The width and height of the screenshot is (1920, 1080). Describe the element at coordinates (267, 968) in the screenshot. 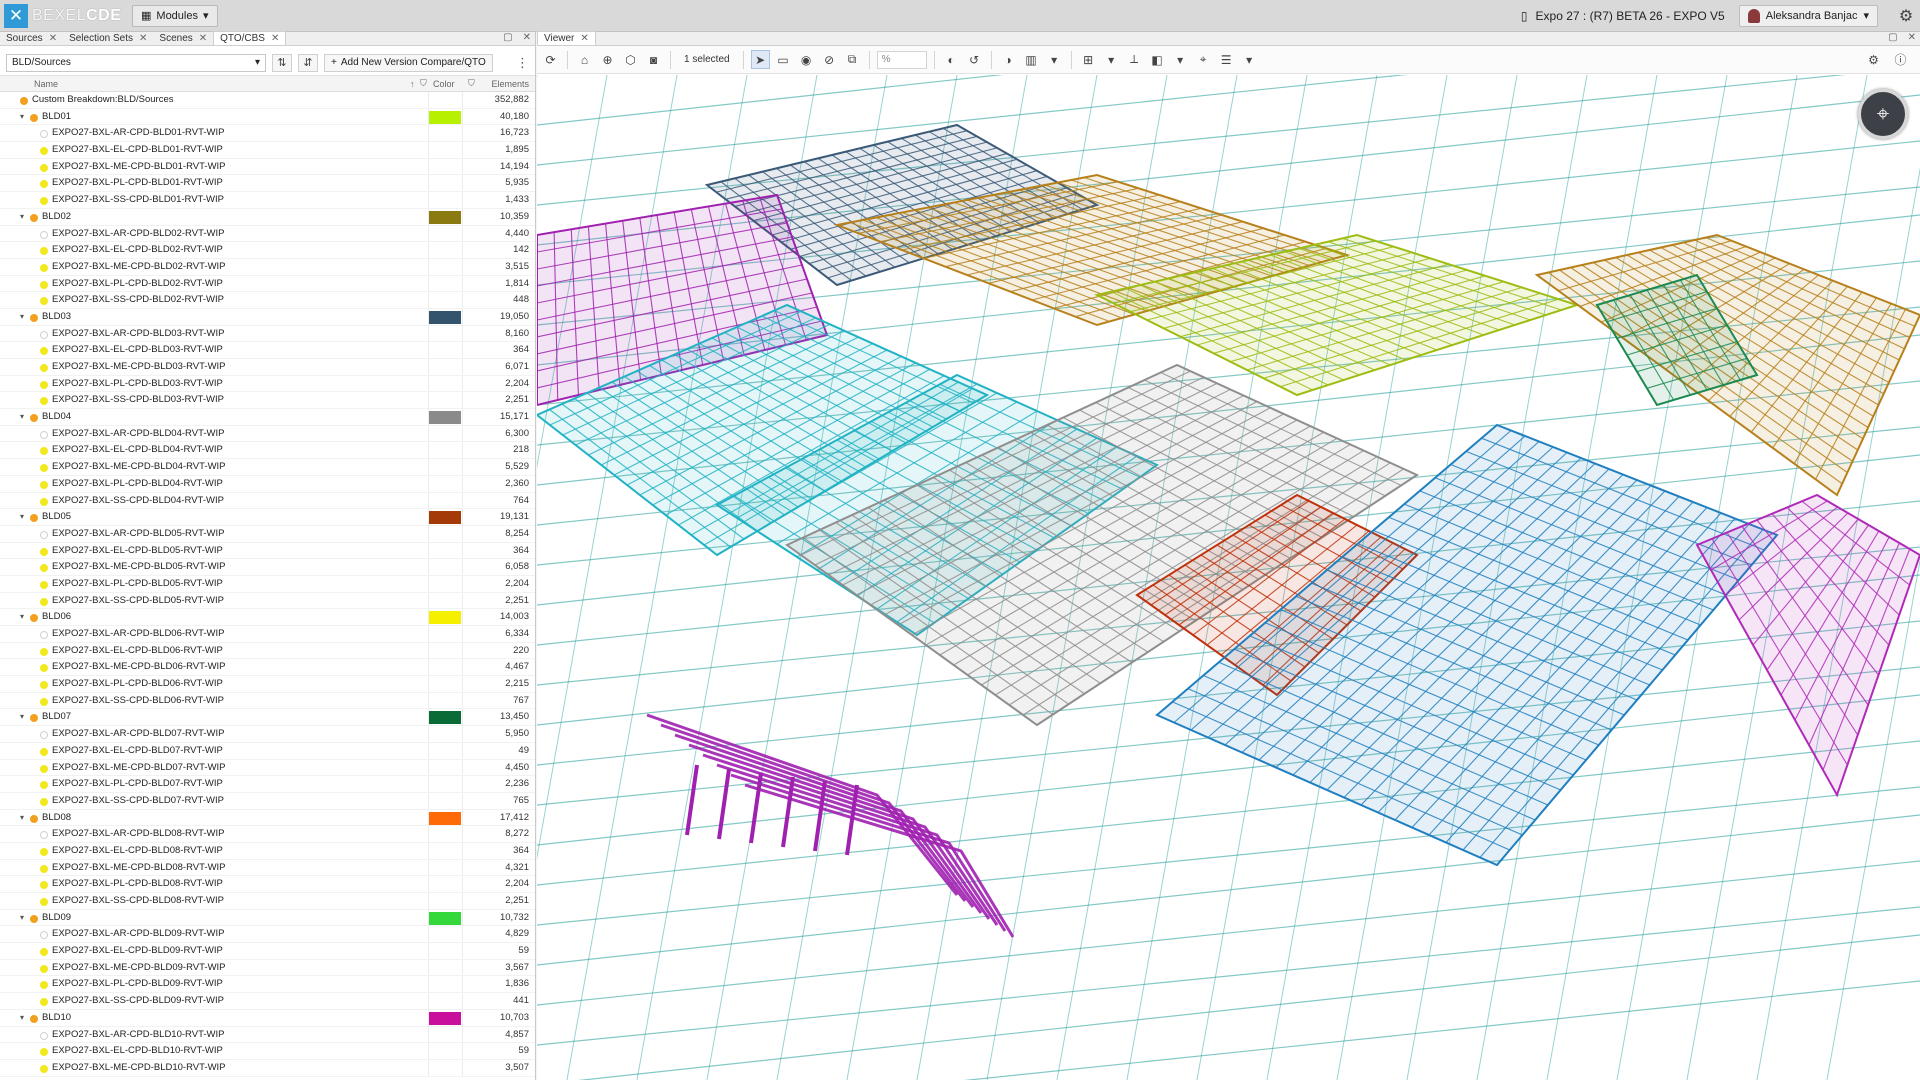

I see `tree-leaf-row: EXPO27-BXL-ME-CPD-BLD09-RVT-WIP 3,567` at that location.